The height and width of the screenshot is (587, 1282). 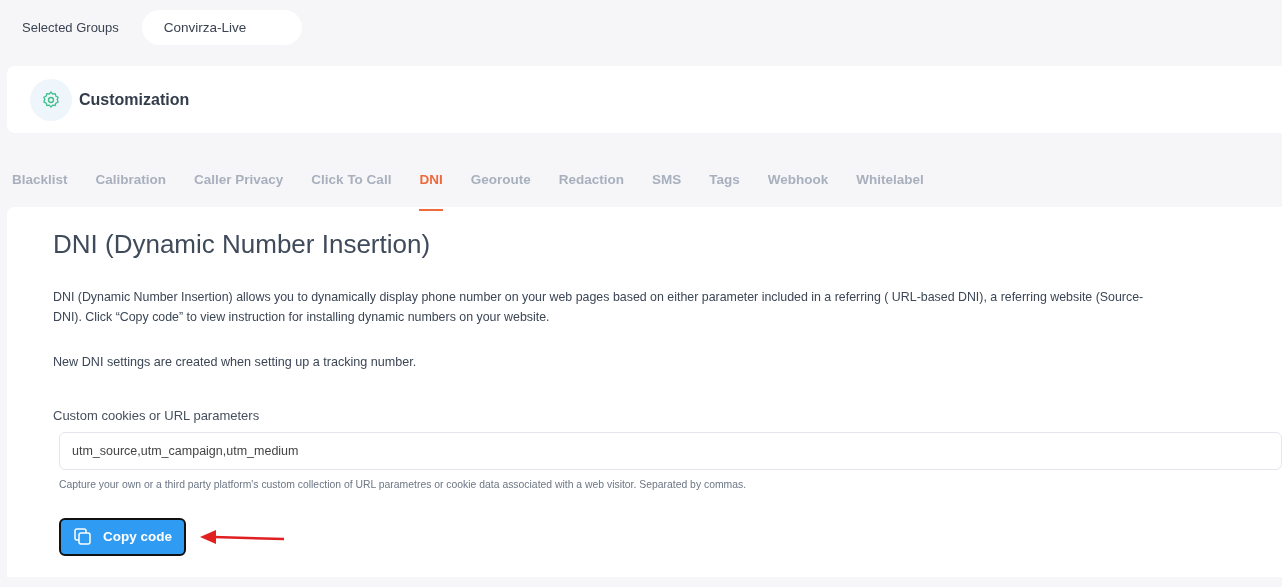 I want to click on help-text: Capture your own or a third party platform's custom collection of URL parametres or cookie data associated with a web visitor. Separated by commas., so click(x=403, y=484).